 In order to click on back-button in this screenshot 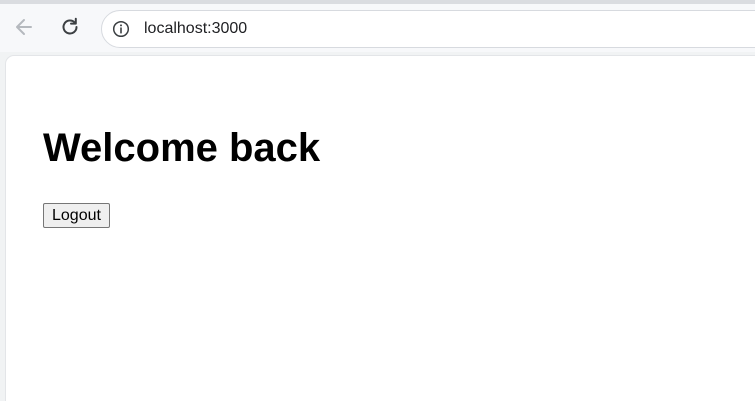, I will do `click(24, 29)`.